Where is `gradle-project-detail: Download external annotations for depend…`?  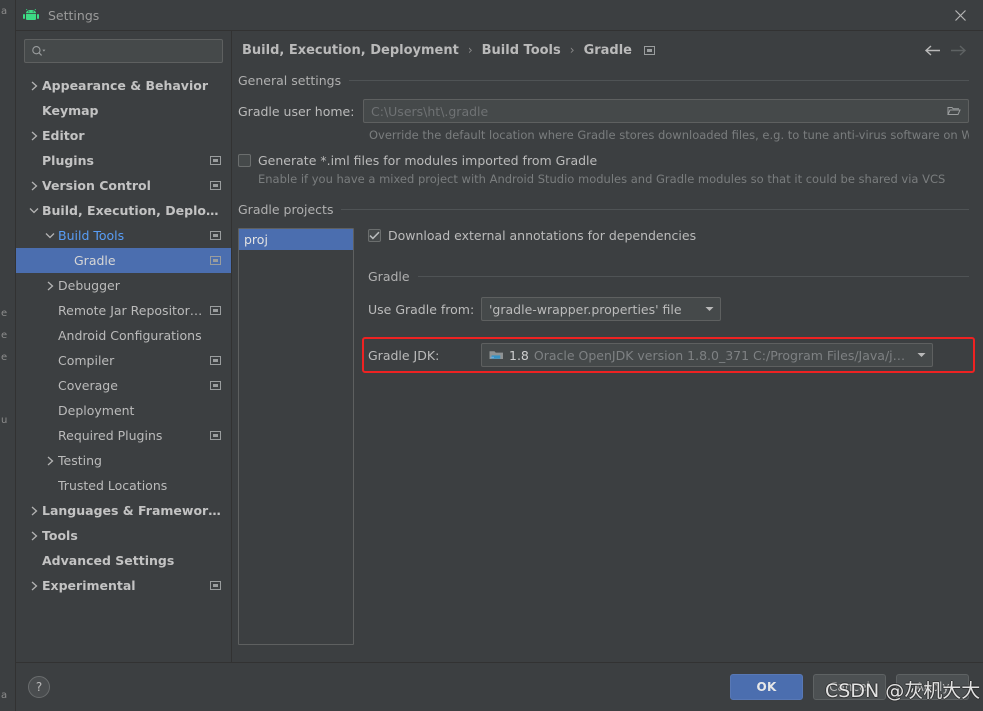 gradle-project-detail: Download external annotations for depend… is located at coordinates (661, 297).